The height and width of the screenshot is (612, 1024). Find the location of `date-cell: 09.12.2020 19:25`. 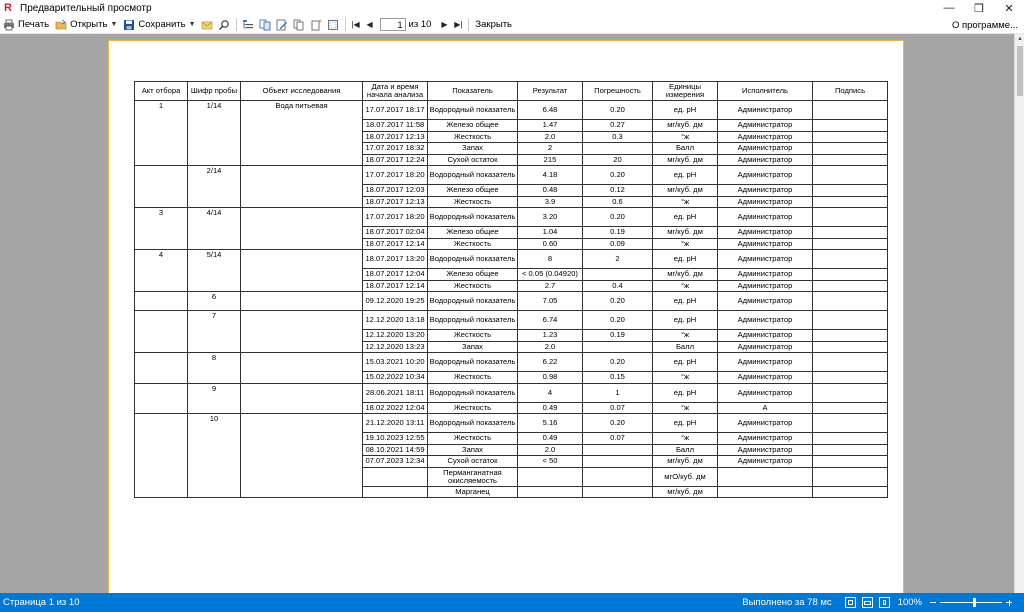

date-cell: 09.12.2020 19:25 is located at coordinates (395, 301).